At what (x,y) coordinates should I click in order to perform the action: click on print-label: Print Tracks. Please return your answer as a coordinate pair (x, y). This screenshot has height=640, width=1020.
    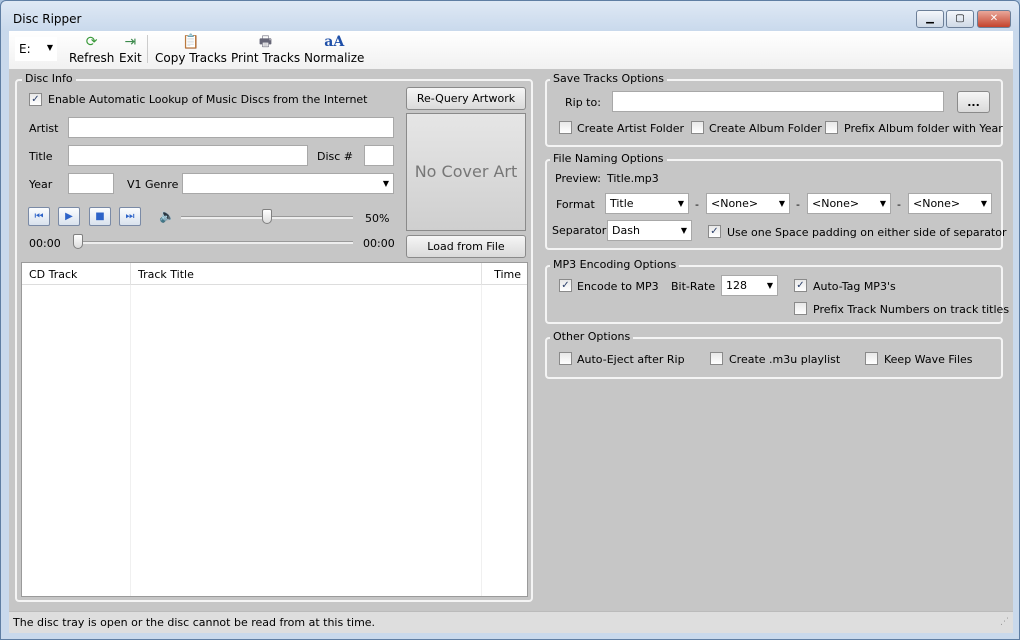
    Looking at the image, I should click on (266, 58).